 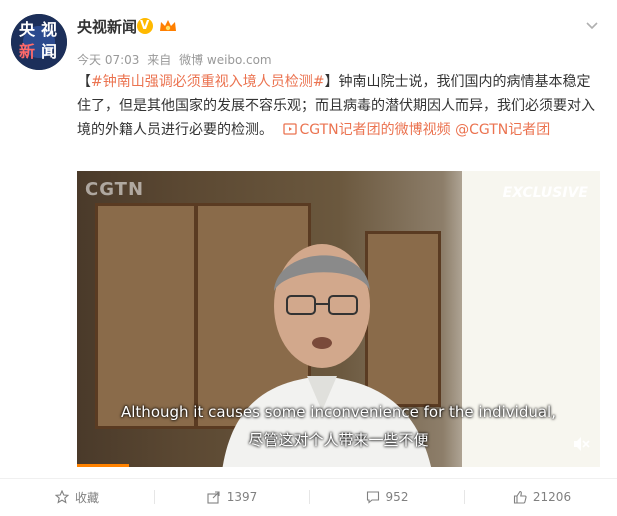 What do you see at coordinates (108, 60) in the screenshot?
I see `post-time: 今天 07:03` at bounding box center [108, 60].